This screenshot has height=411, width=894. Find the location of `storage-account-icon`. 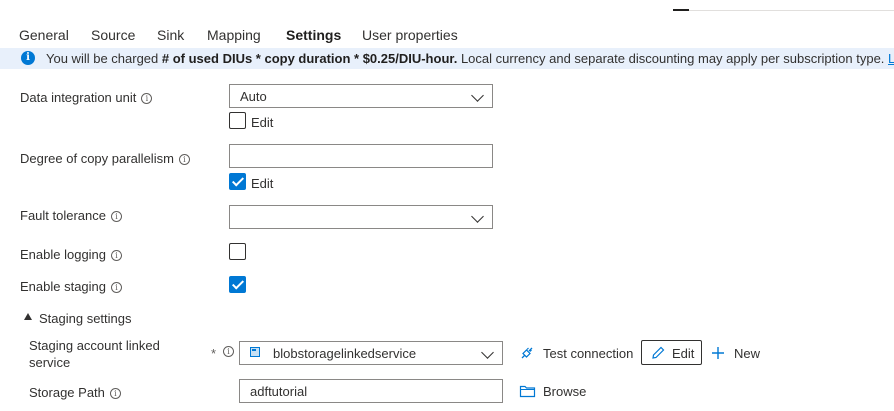

storage-account-icon is located at coordinates (255, 352).